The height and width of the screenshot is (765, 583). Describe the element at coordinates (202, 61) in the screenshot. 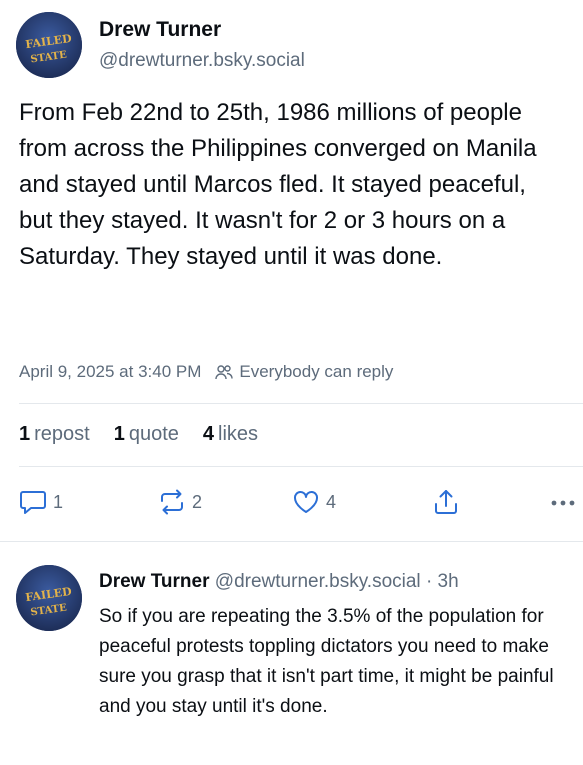

I see `author-handle: @drewturner.bsky.social` at that location.